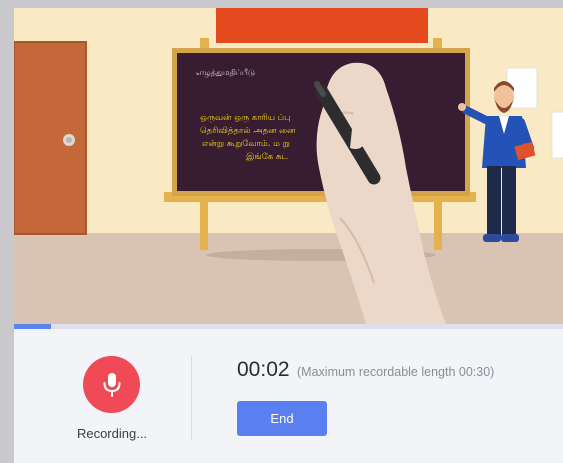 Image resolution: width=563 pixels, height=463 pixels. I want to click on board-line-3: என்று கூறுவோம். ம று, so click(246, 144).